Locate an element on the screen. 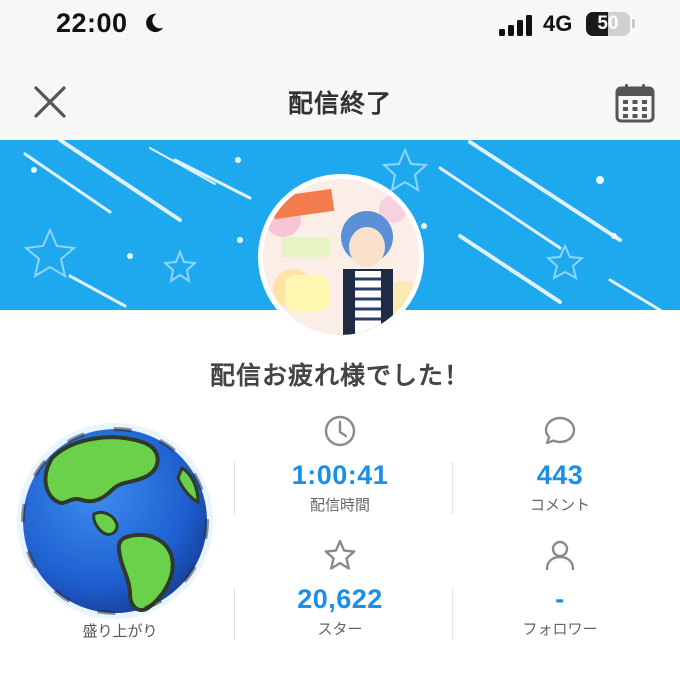 The height and width of the screenshot is (680, 680). signal-icon is located at coordinates (515, 25).